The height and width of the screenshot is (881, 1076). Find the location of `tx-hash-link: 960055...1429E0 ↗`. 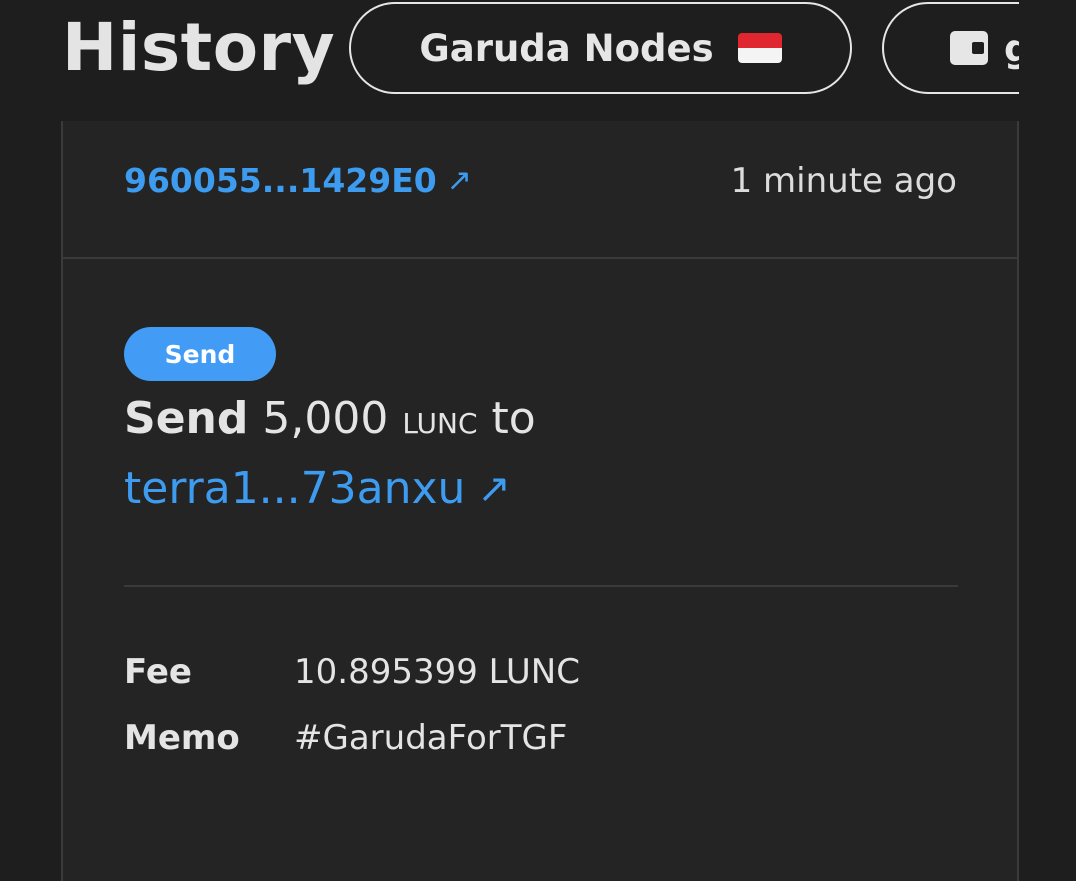

tx-hash-link: 960055...1429E0 ↗ is located at coordinates (298, 180).